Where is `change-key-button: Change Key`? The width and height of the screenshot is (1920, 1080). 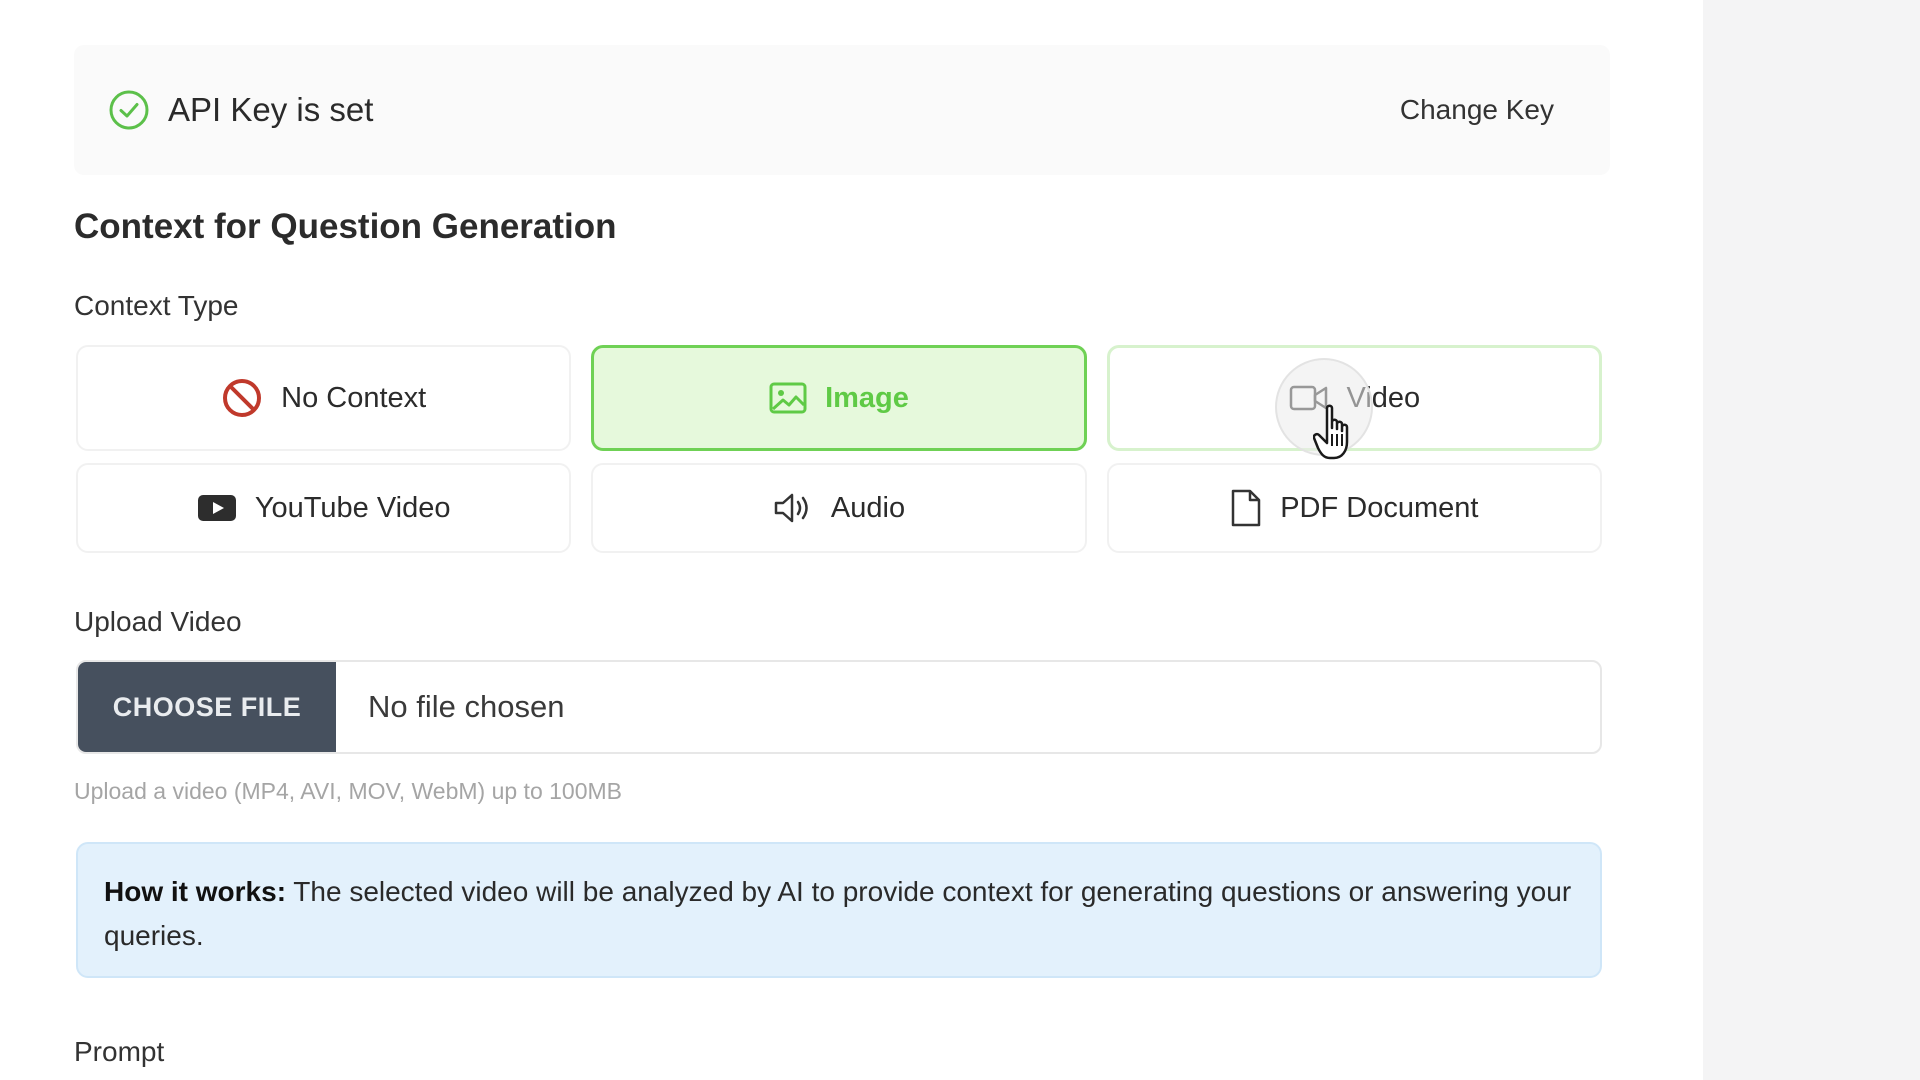
change-key-button: Change Key is located at coordinates (1477, 110).